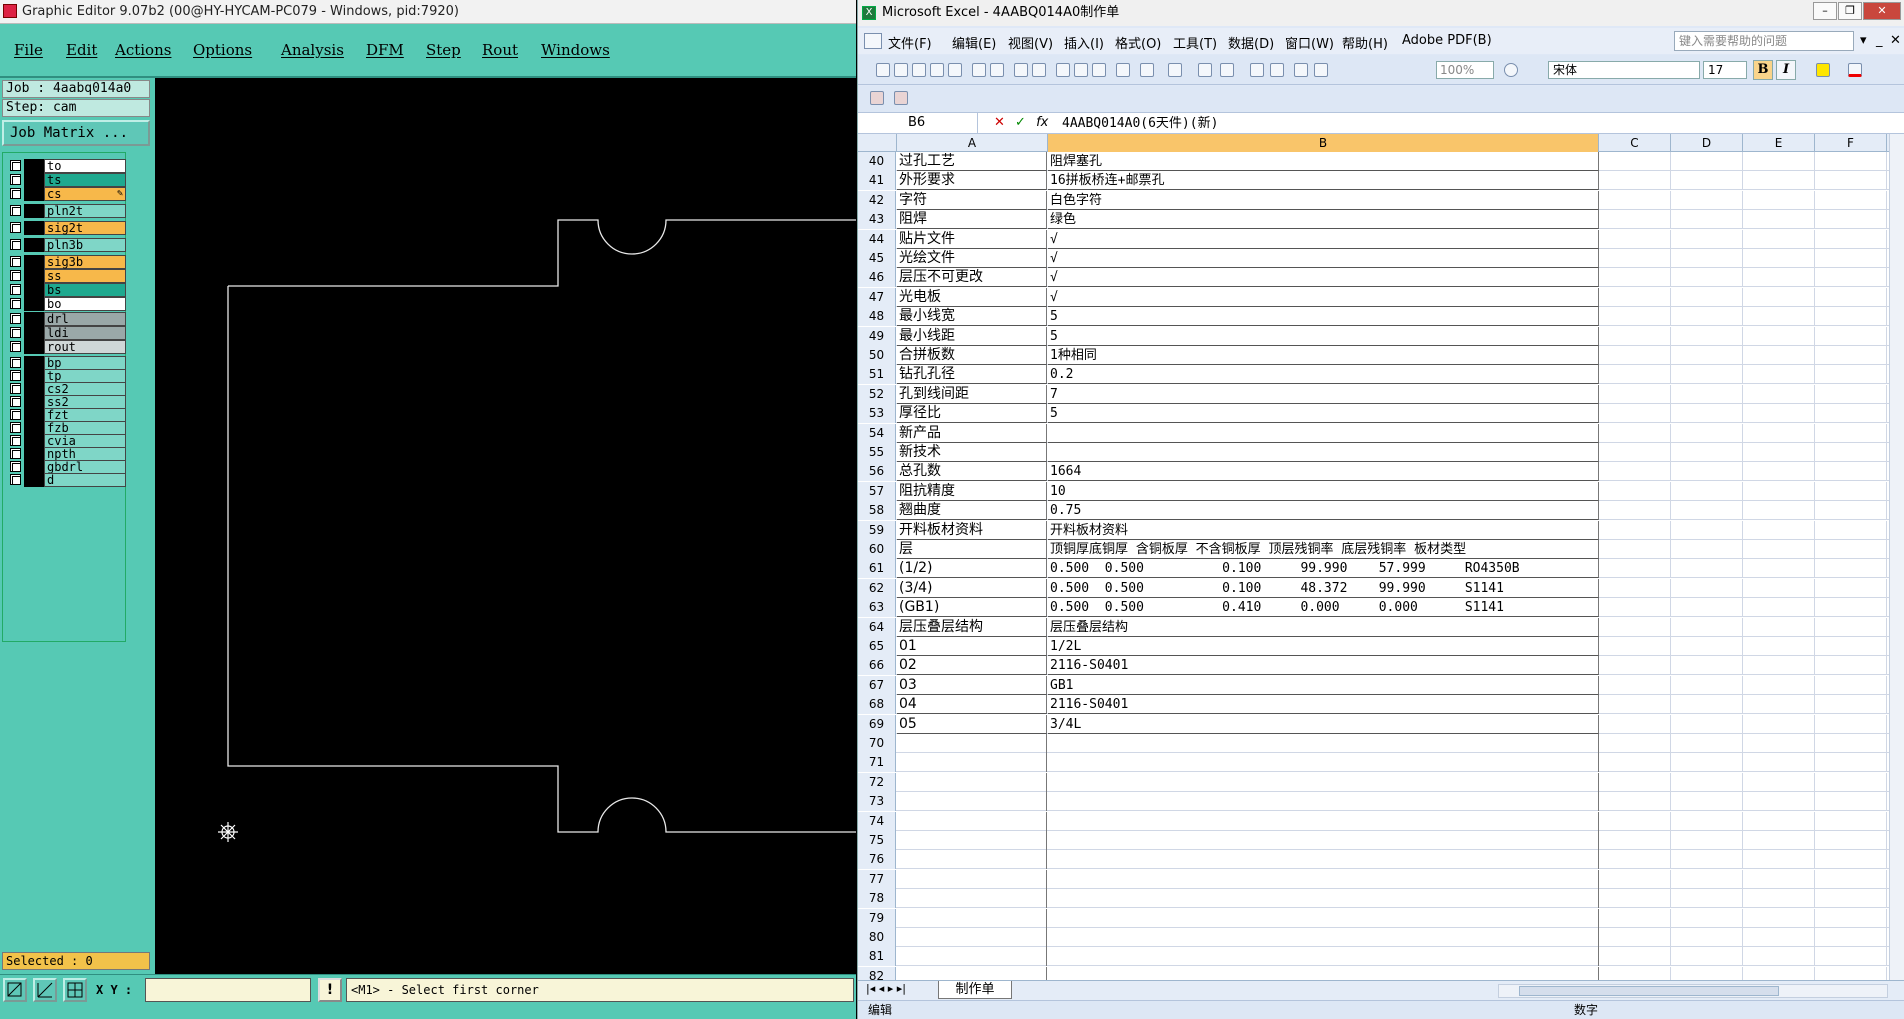  Describe the element at coordinates (1323, 297) in the screenshot. I see `cell-b: √` at that location.